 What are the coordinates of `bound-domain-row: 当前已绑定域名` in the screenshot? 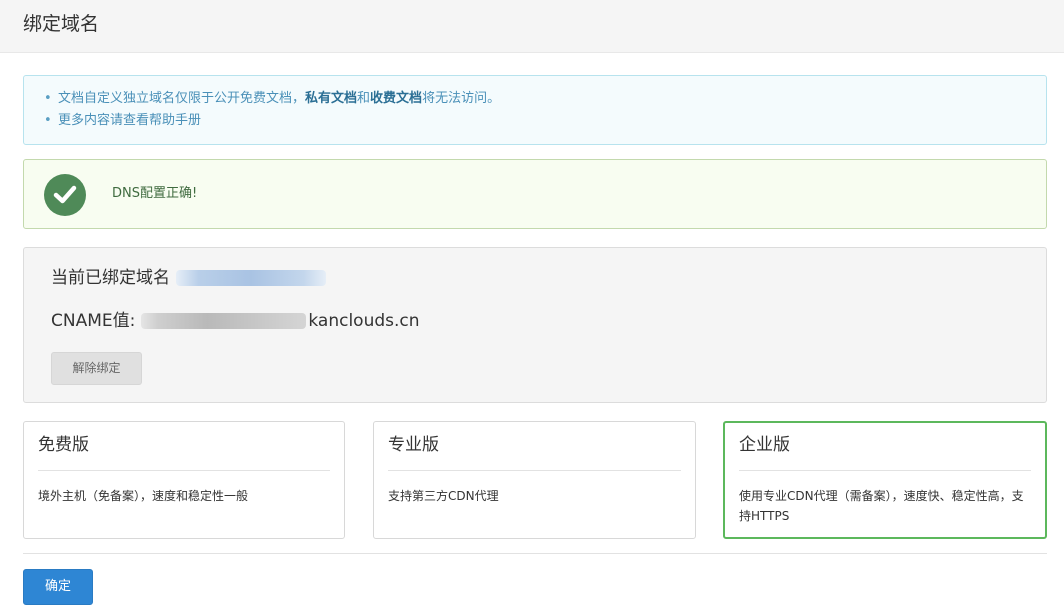 It's located at (188, 278).